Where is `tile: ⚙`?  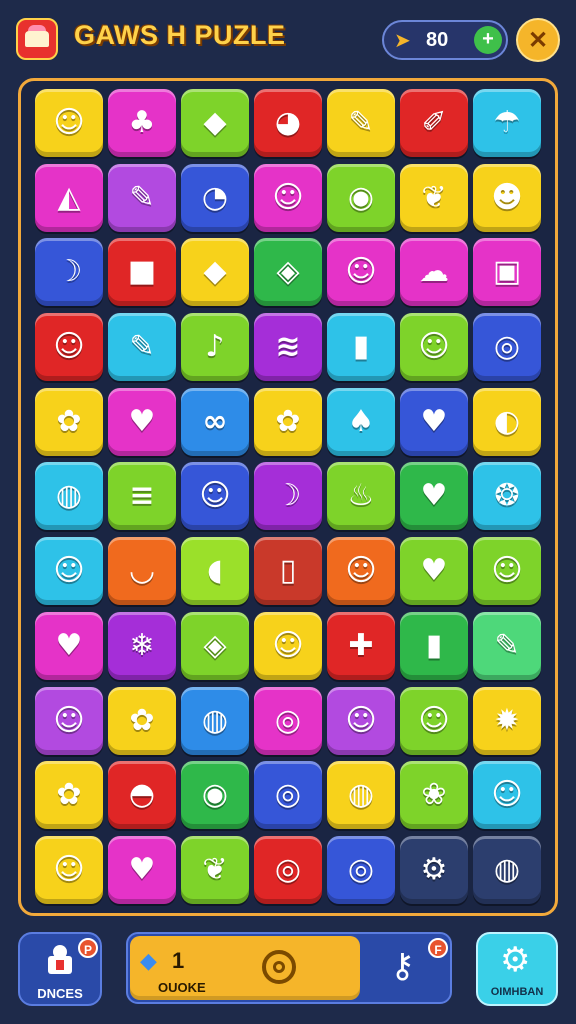
tile: ⚙ is located at coordinates (434, 869).